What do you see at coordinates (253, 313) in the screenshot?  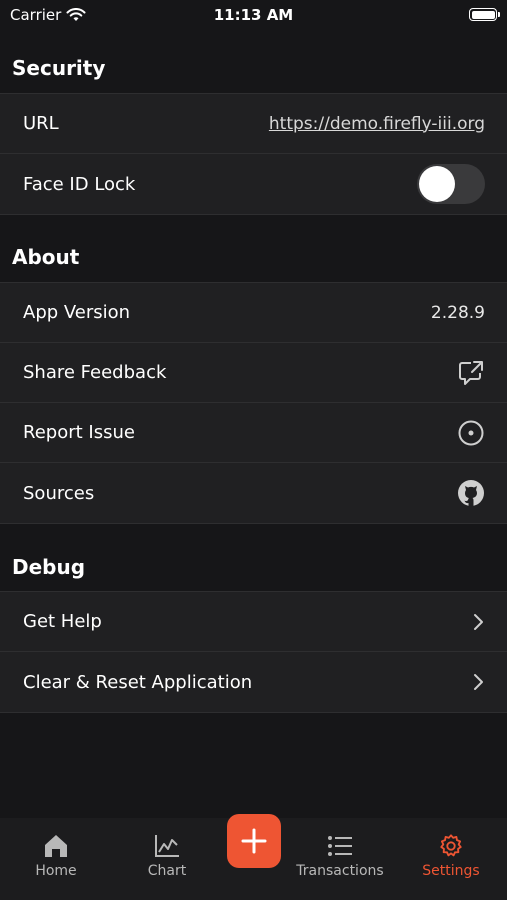 I see `app-version-row: App Version 2.28.9` at bounding box center [253, 313].